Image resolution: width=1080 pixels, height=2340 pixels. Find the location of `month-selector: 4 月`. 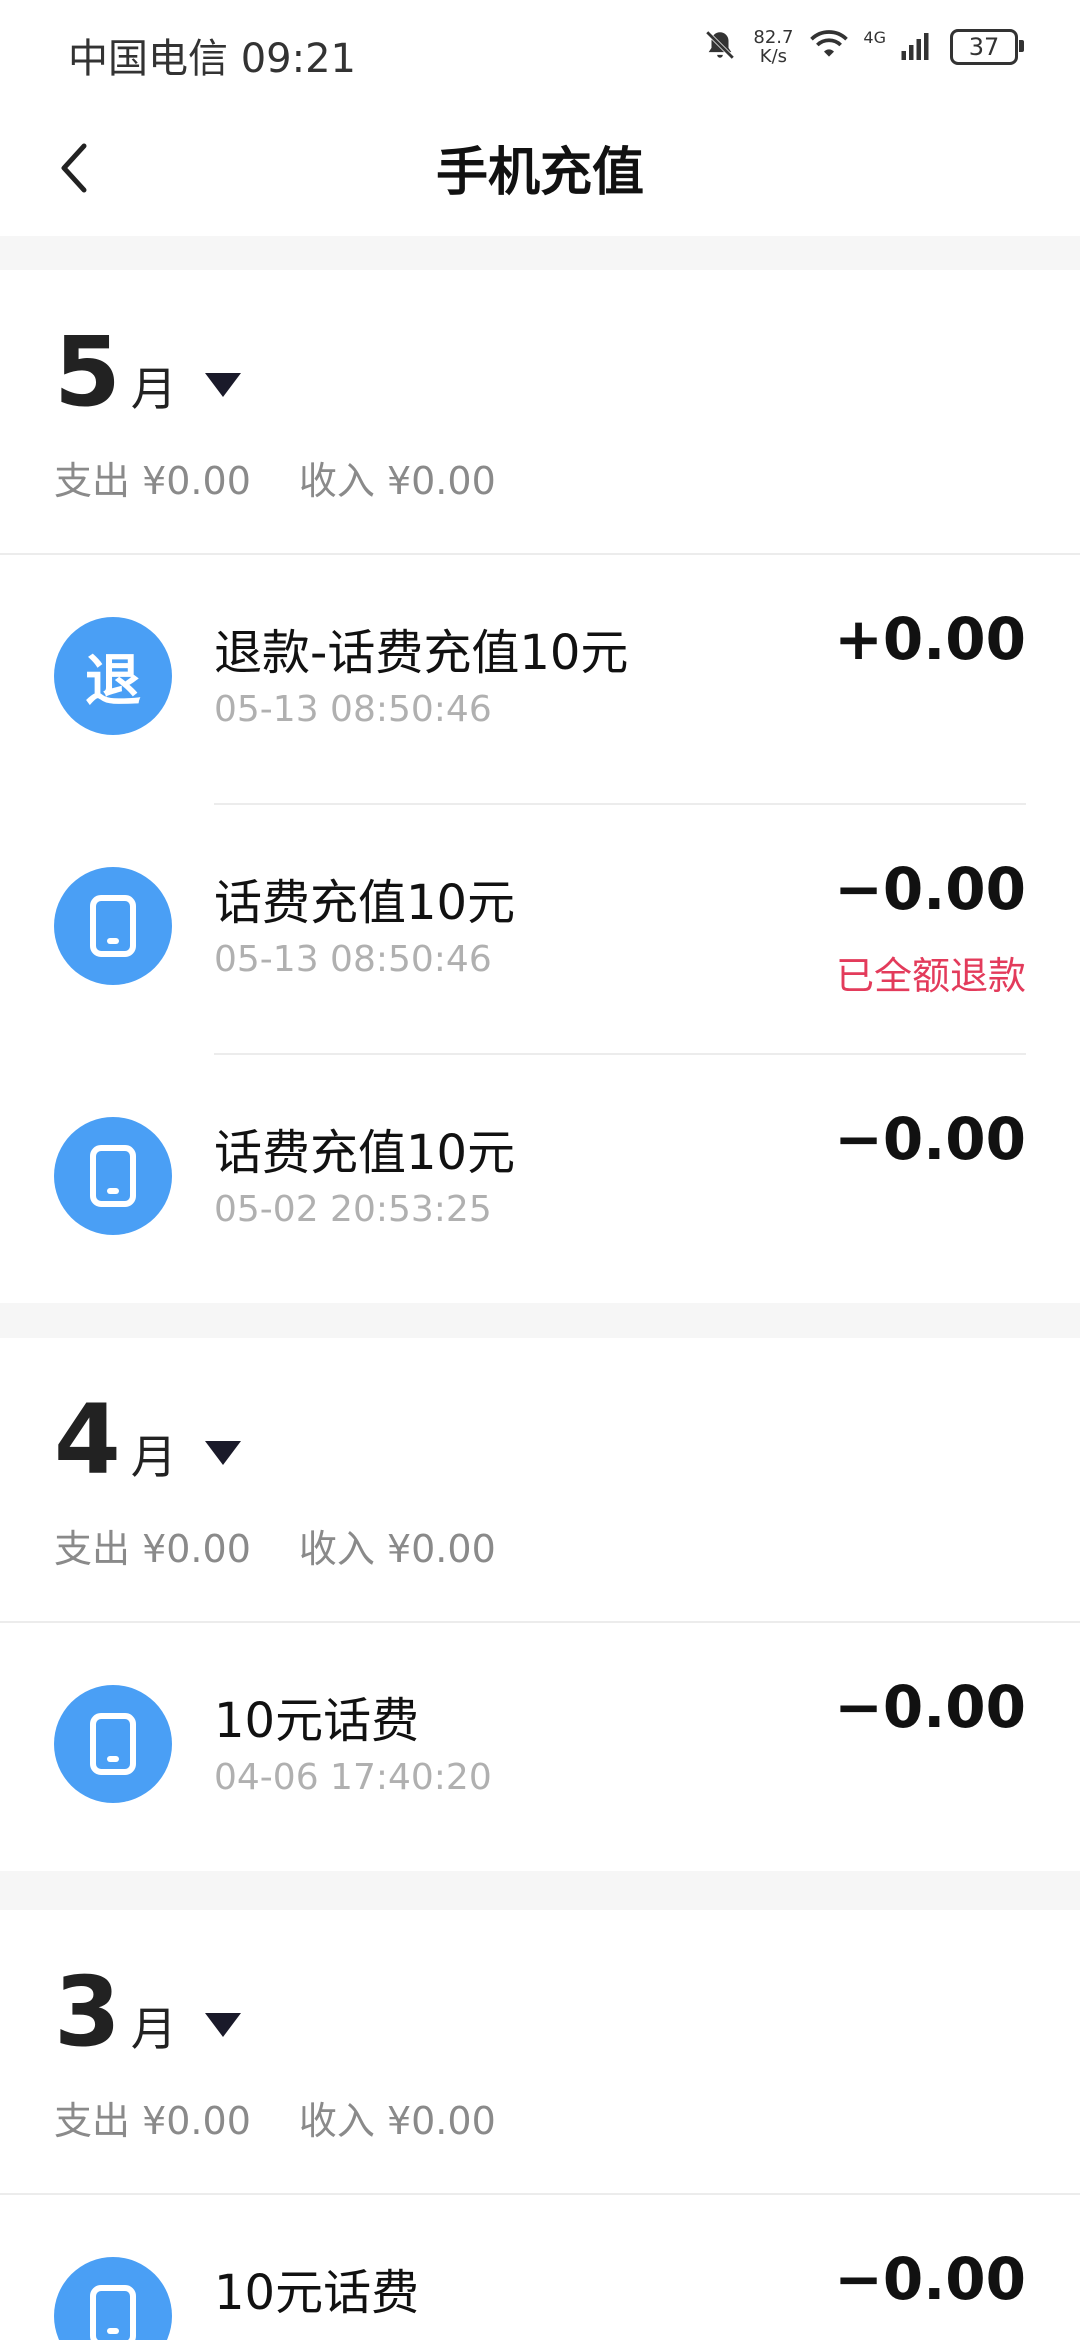

month-selector: 4 月 is located at coordinates (147, 1440).